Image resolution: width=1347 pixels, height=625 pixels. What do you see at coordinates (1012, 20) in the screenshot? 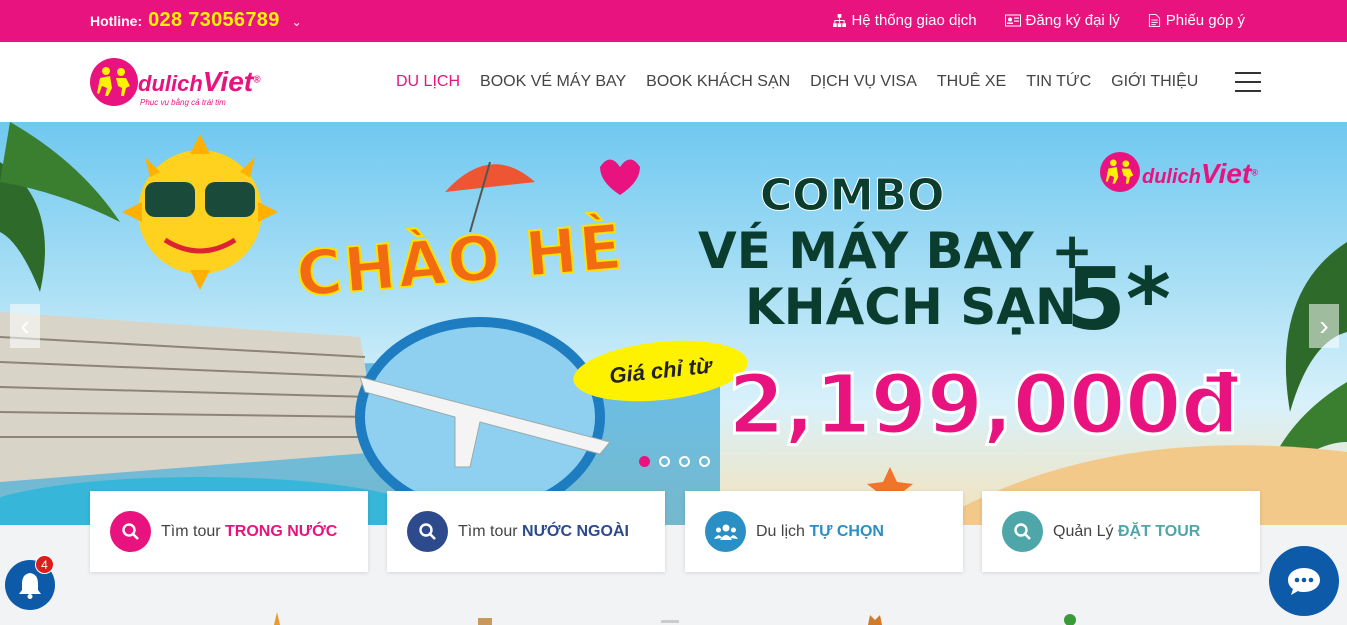
I see `id-card-icon` at bounding box center [1012, 20].